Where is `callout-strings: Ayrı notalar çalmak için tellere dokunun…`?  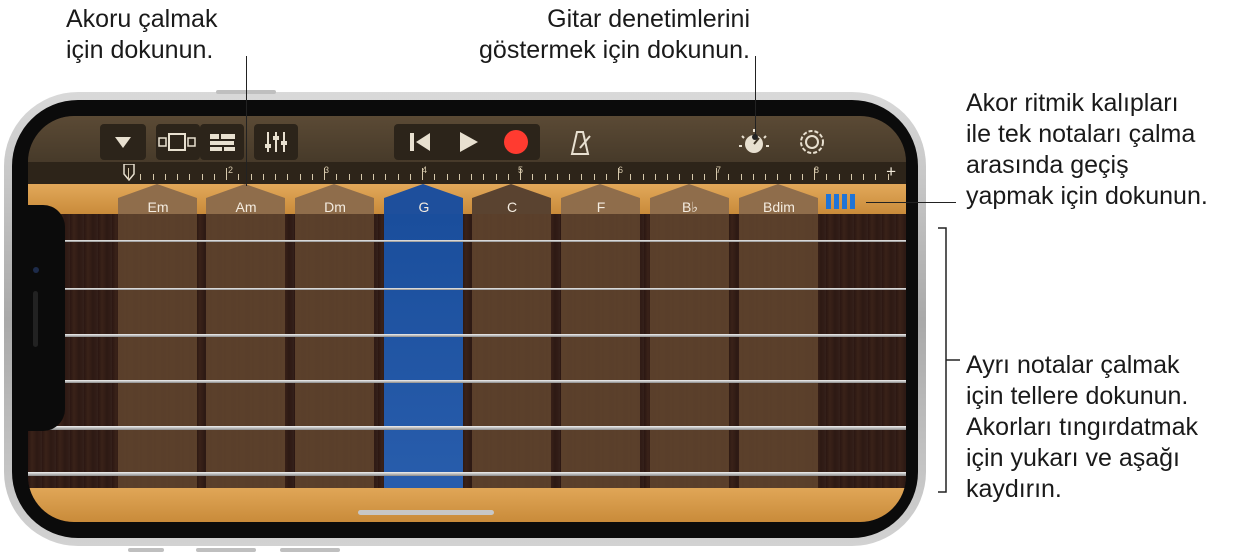
callout-strings: Ayrı notalar çalmak için tellere dokunun… is located at coordinates (1082, 427).